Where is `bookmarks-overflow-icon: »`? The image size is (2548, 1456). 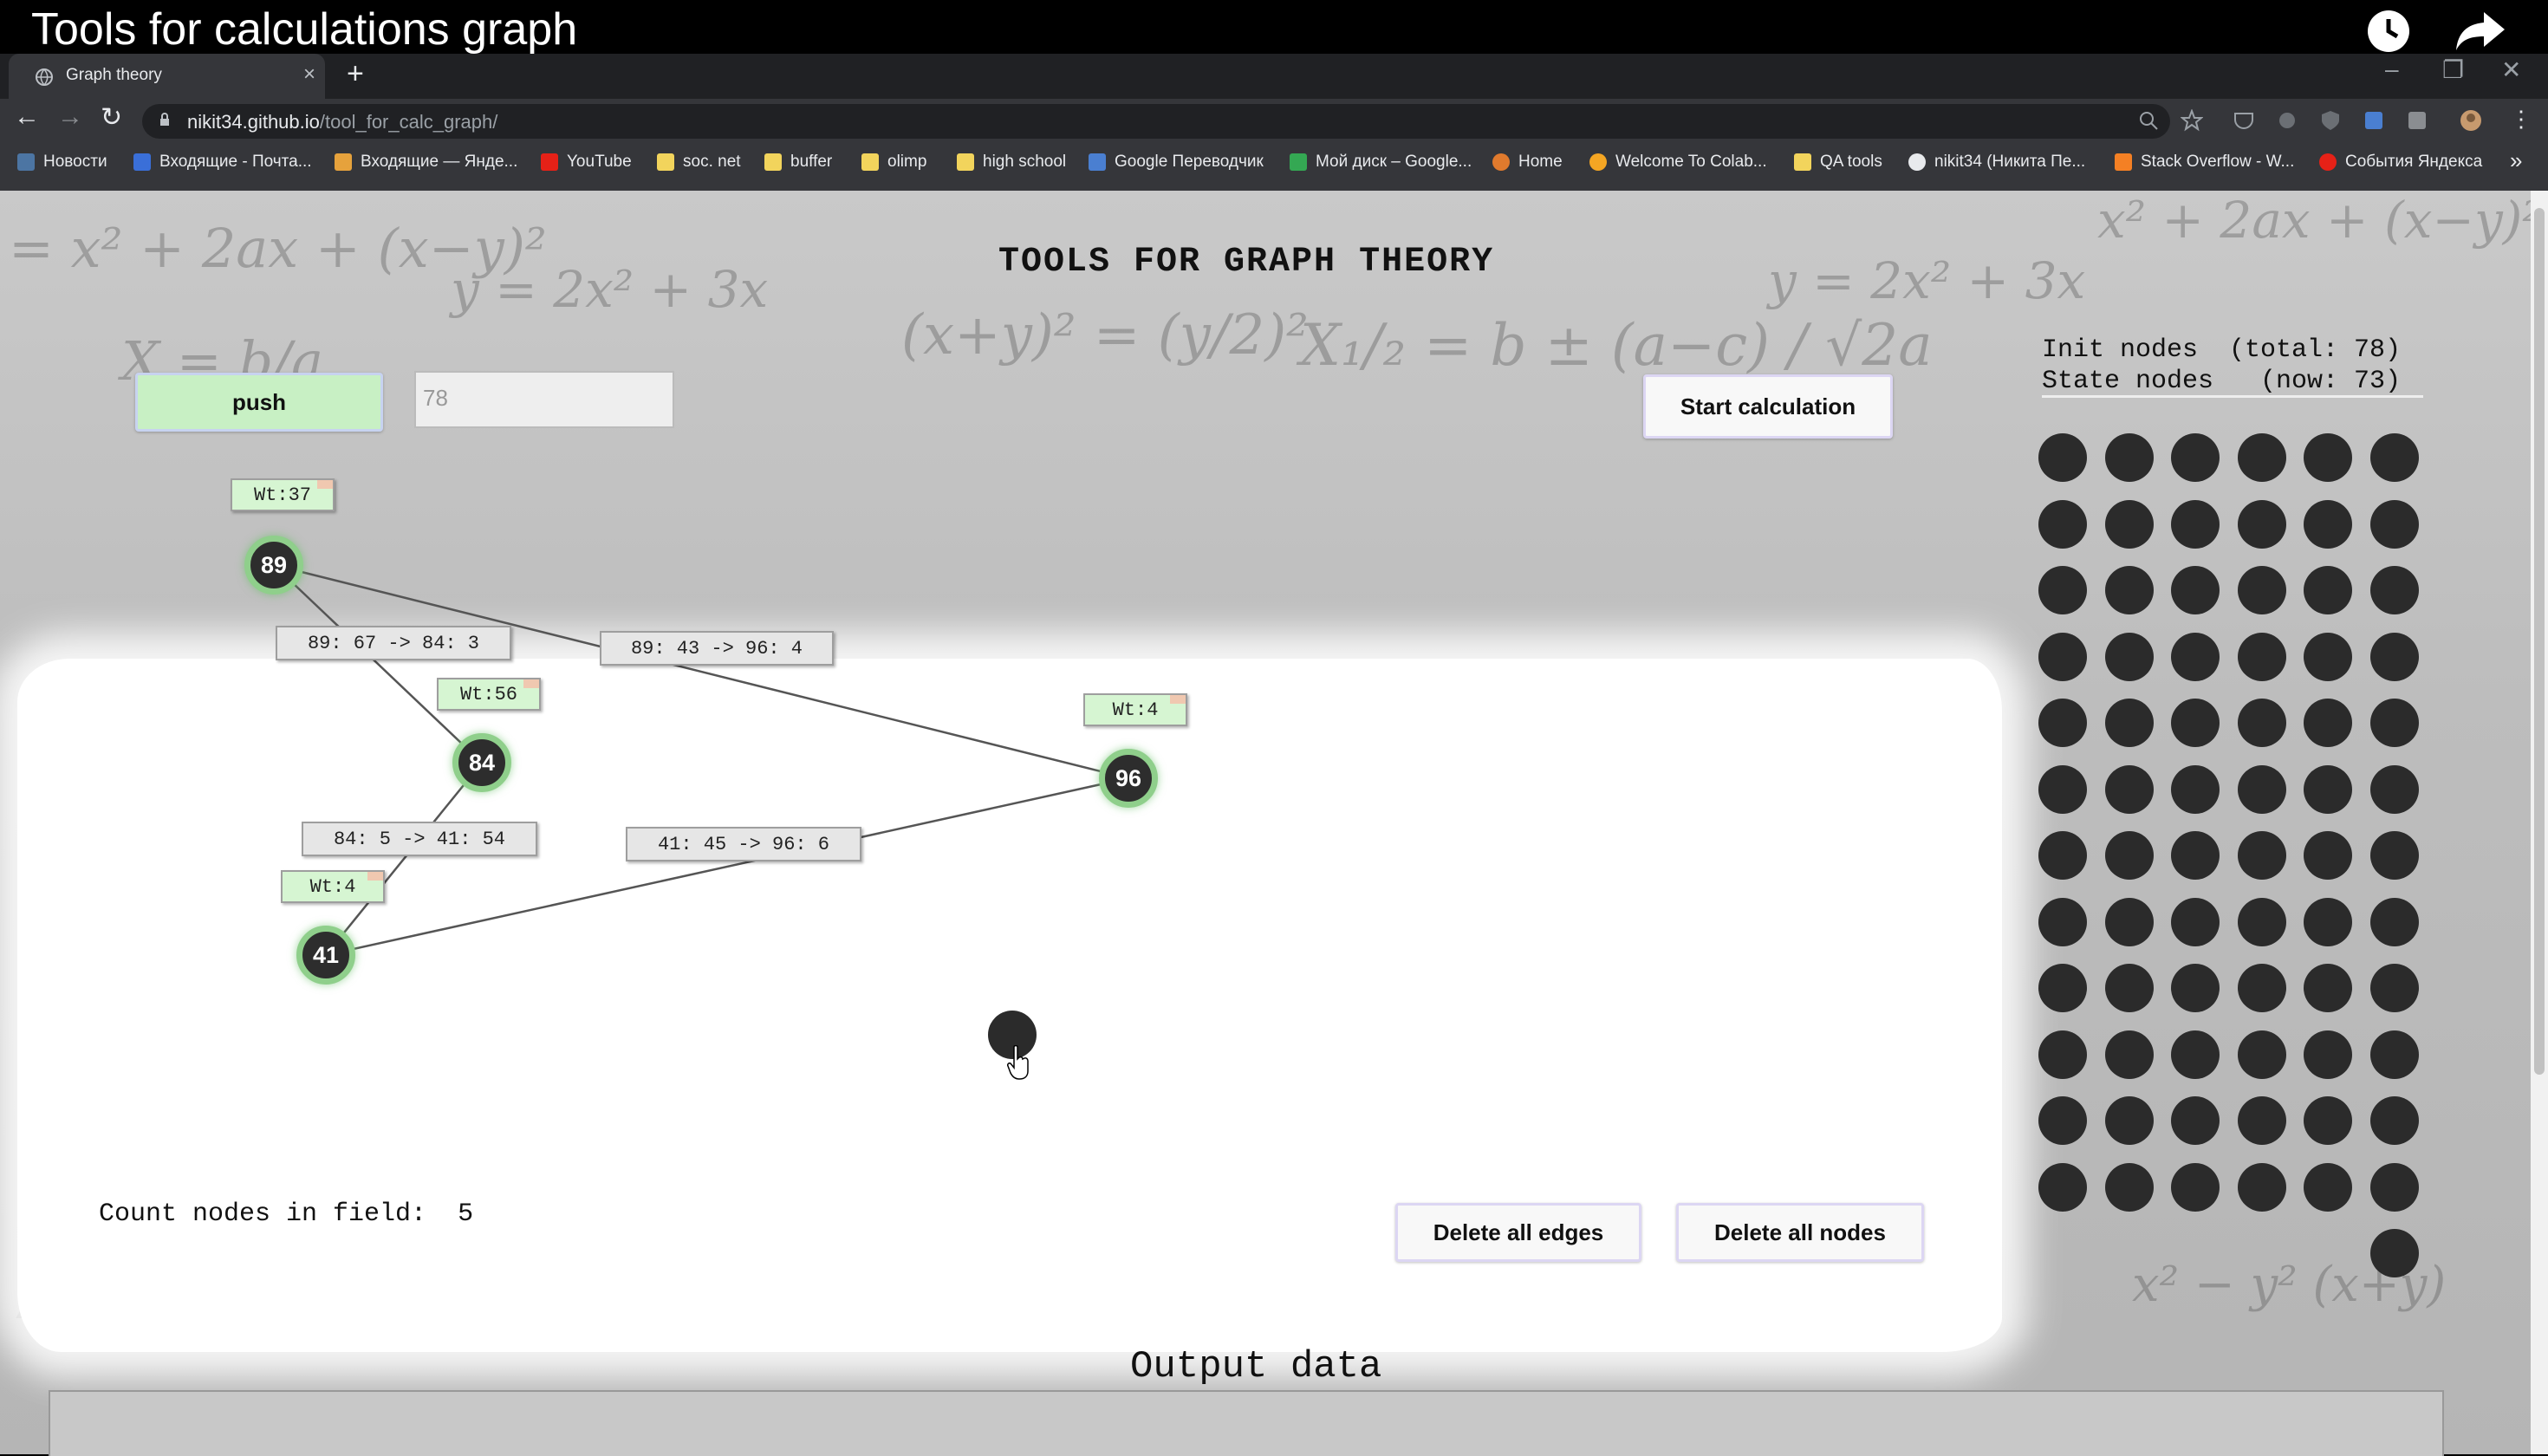
bookmarks-overflow-icon: » is located at coordinates (2516, 160).